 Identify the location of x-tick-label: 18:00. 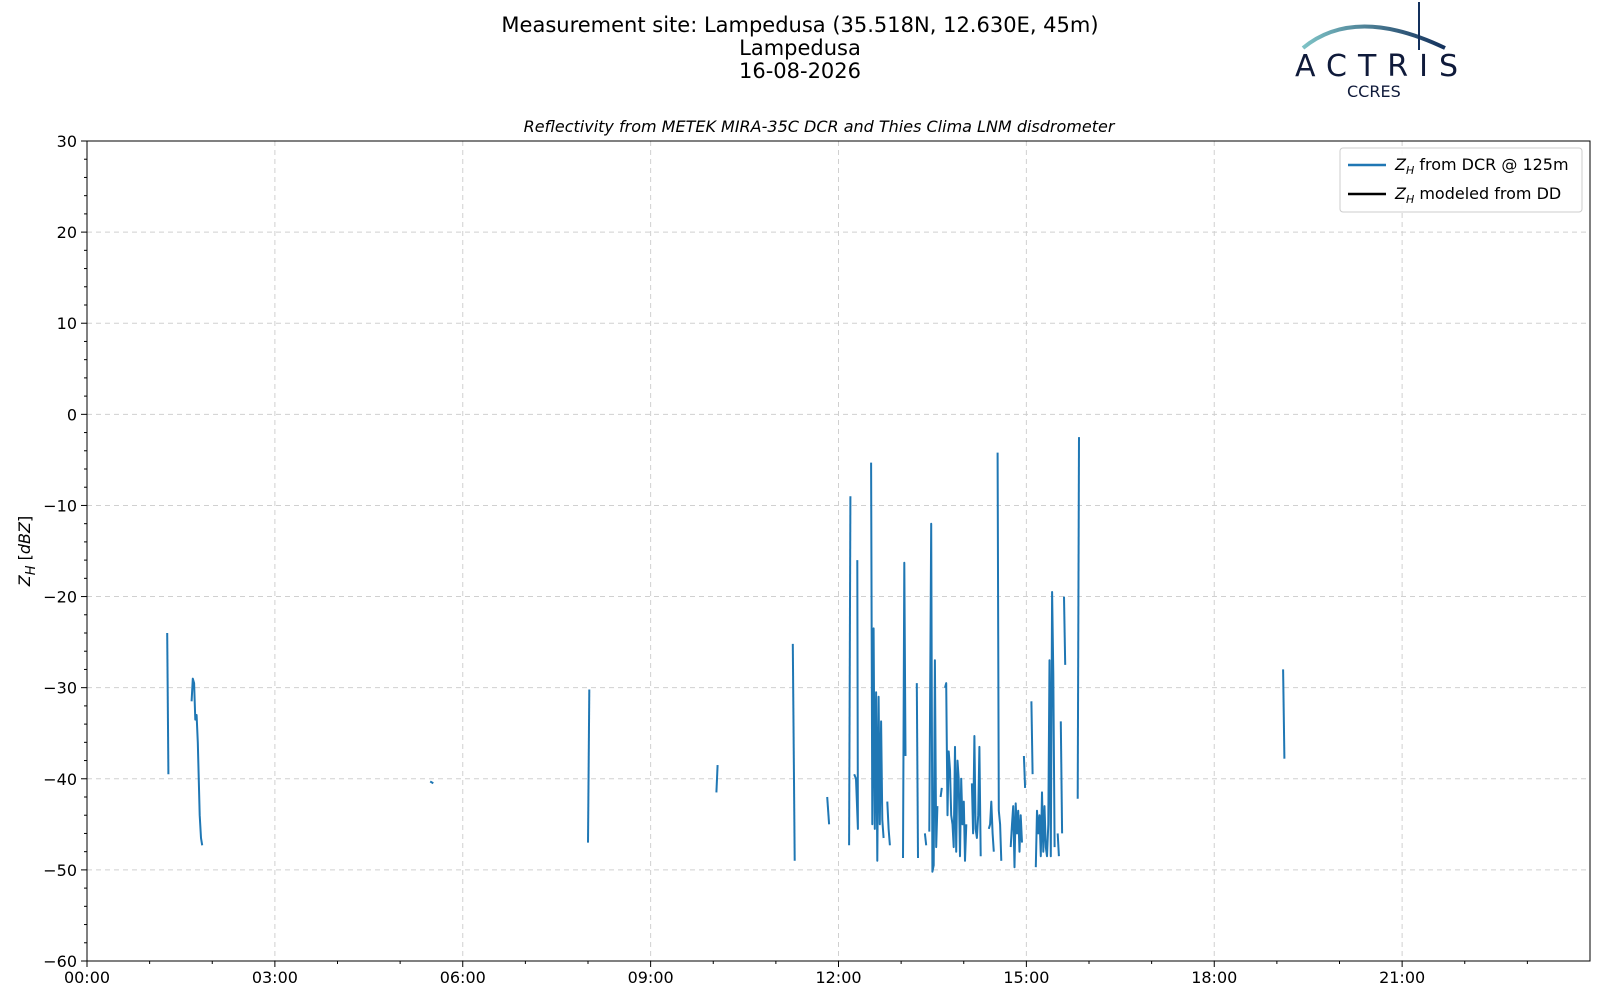
(1214, 977).